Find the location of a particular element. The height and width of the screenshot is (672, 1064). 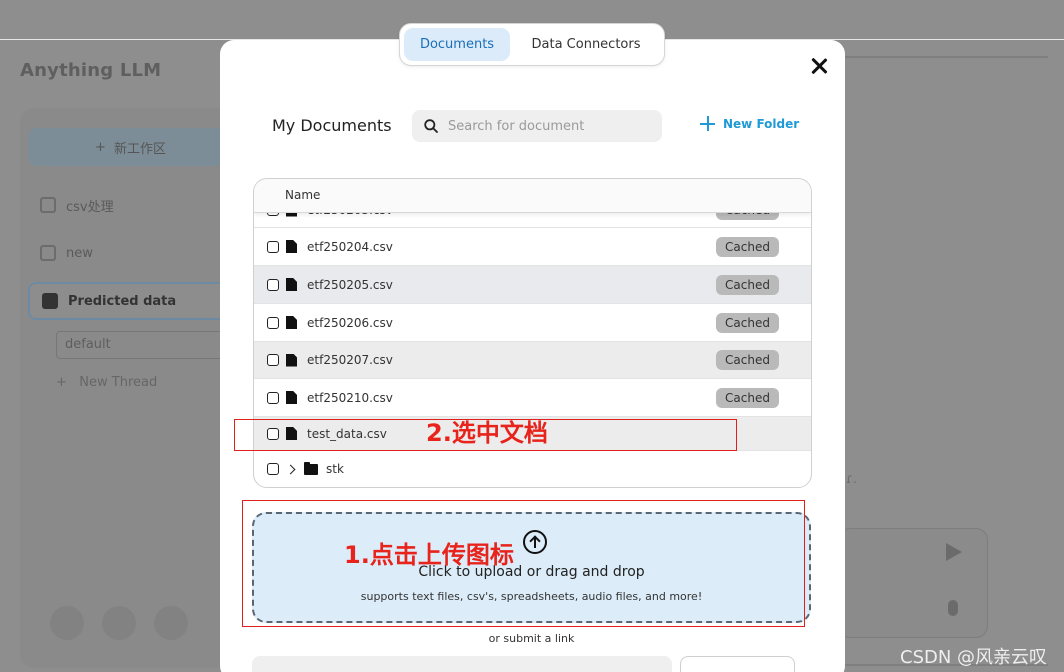

modal-tabs: Documents Data Connectors is located at coordinates (532, 44).